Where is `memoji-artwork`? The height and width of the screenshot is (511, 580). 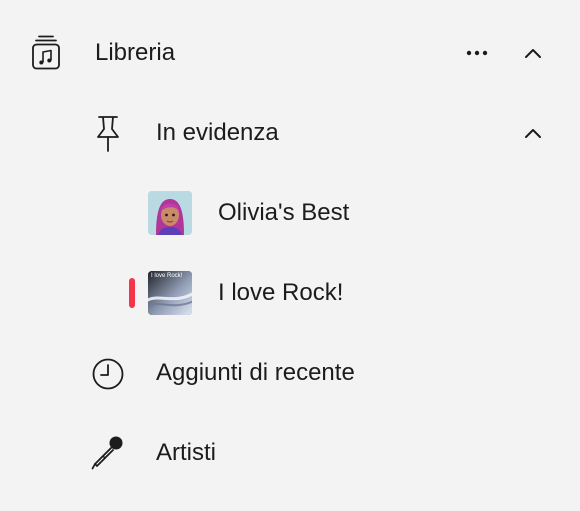 memoji-artwork is located at coordinates (170, 213).